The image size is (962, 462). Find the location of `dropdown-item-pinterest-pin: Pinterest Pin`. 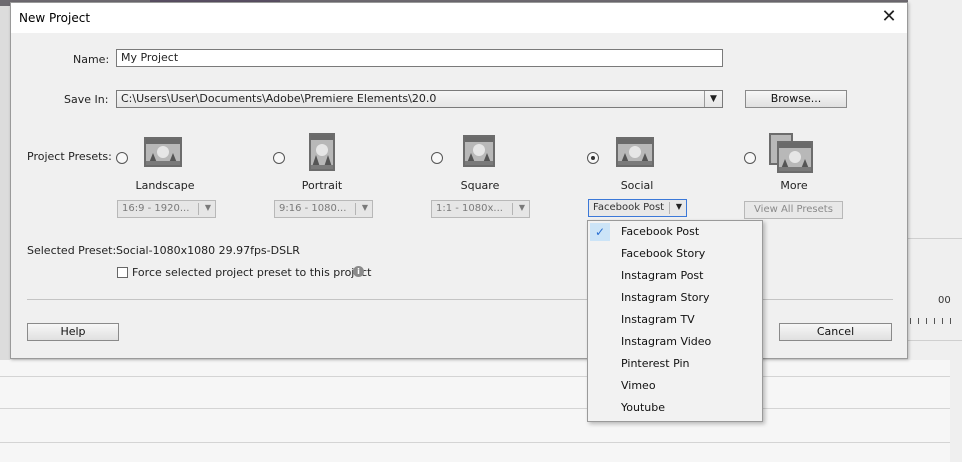

dropdown-item-pinterest-pin: Pinterest Pin is located at coordinates (675, 364).